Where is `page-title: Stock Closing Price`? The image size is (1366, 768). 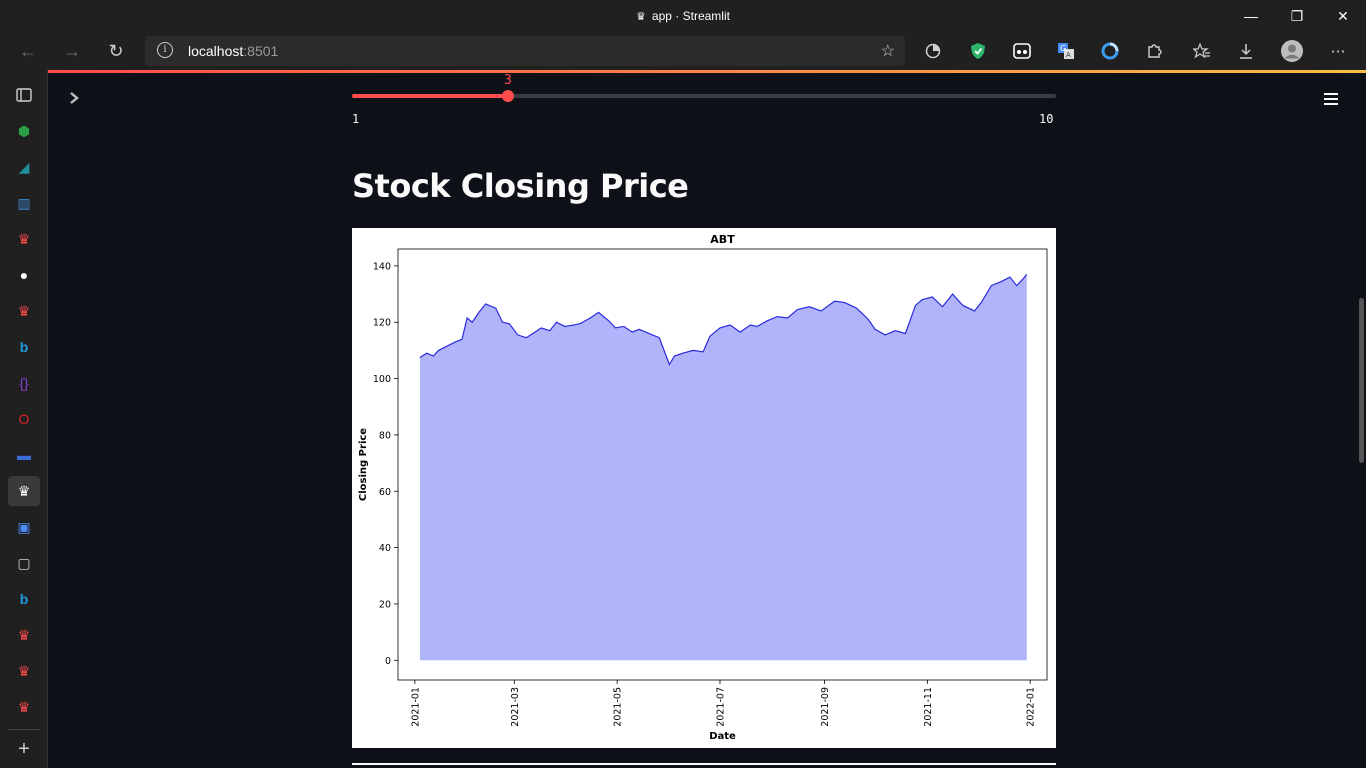 page-title: Stock Closing Price is located at coordinates (520, 186).